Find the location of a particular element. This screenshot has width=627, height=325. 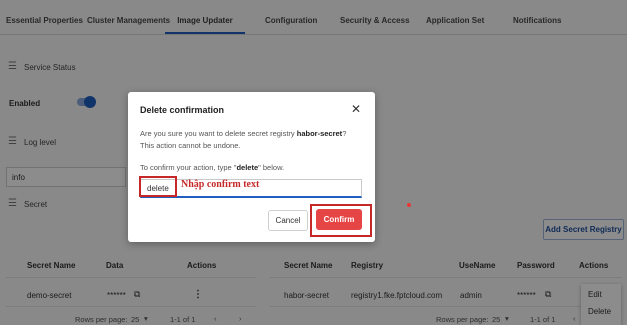

close-icon: ✕ is located at coordinates (356, 109).